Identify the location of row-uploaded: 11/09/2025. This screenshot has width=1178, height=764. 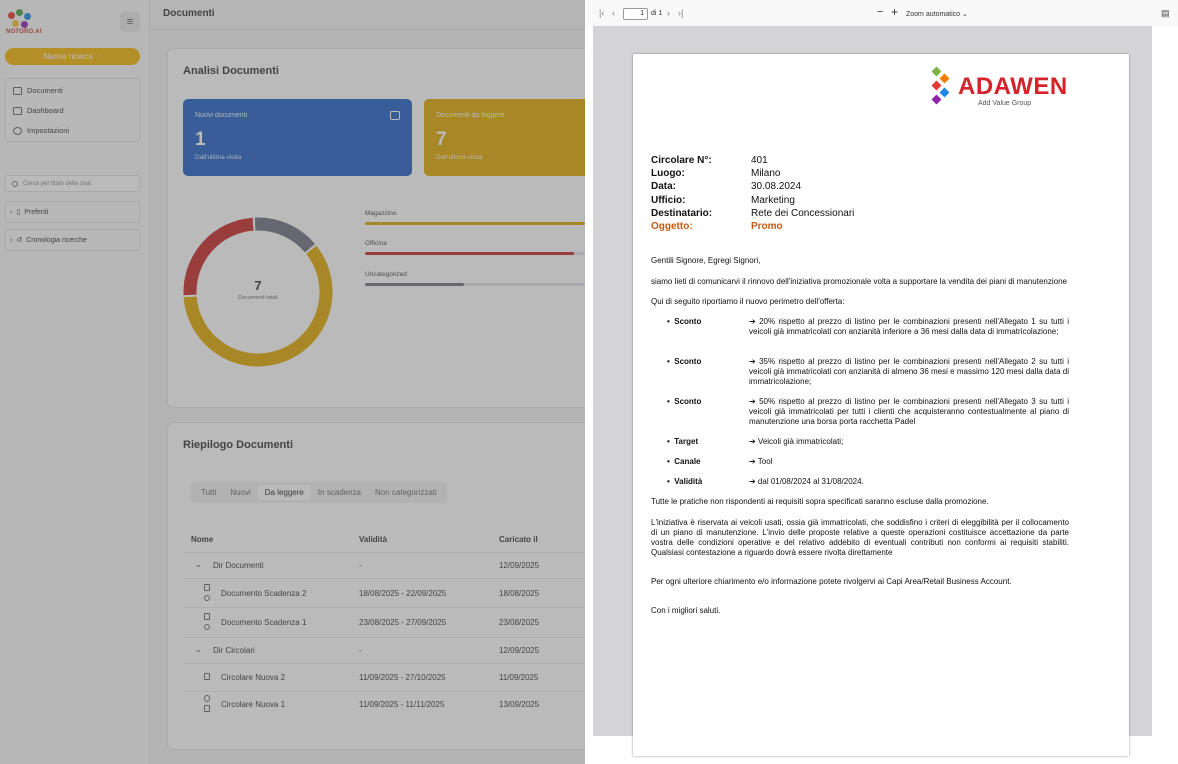
(519, 677).